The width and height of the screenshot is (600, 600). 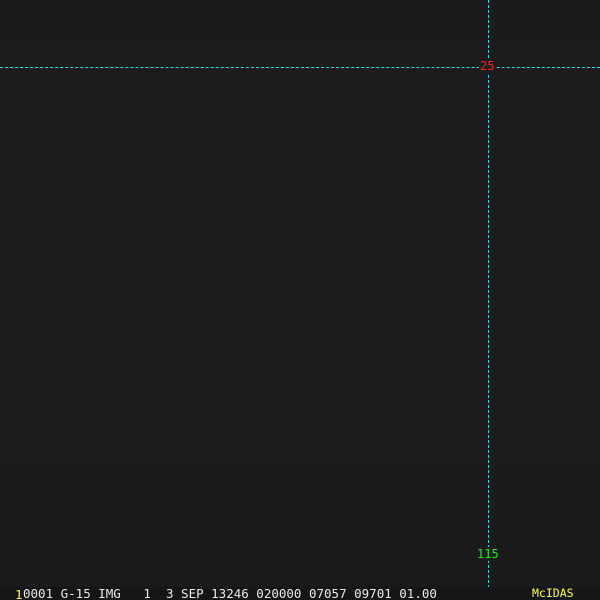 I want to click on latitude-label: 25, so click(x=487, y=66).